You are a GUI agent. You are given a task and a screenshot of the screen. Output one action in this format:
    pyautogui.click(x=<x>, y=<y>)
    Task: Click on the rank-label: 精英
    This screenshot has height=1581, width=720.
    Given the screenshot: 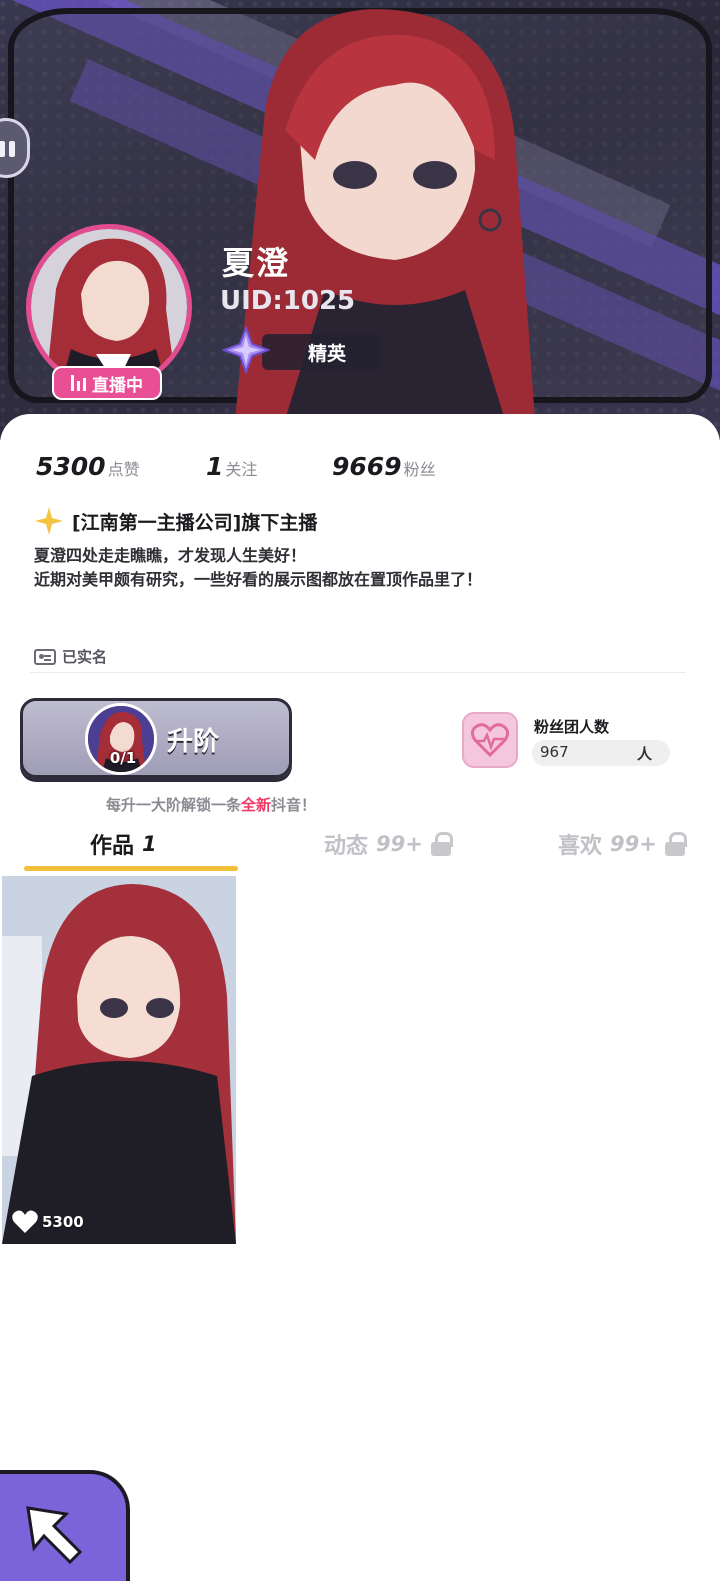 What is the action you would take?
    pyautogui.click(x=326, y=353)
    